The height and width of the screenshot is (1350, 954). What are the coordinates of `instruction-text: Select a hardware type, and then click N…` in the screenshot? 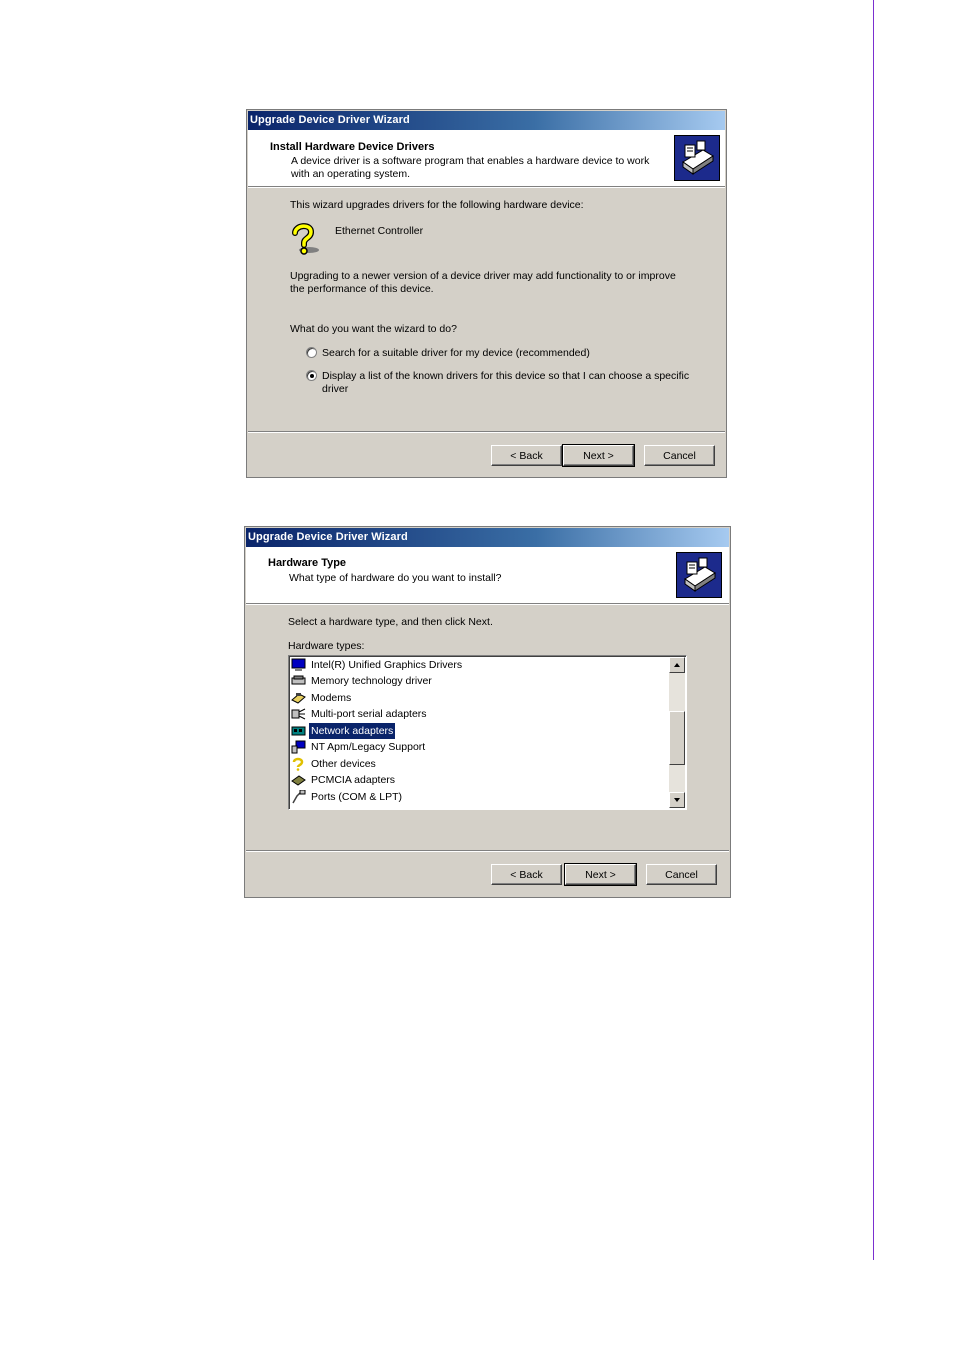 It's located at (390, 622).